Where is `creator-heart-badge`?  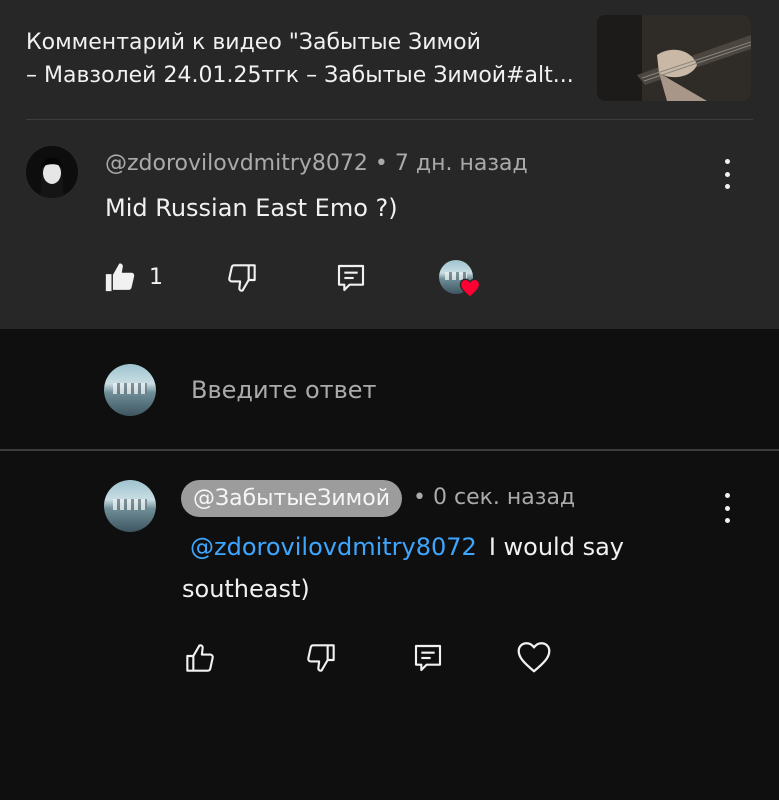 creator-heart-badge is located at coordinates (460, 279).